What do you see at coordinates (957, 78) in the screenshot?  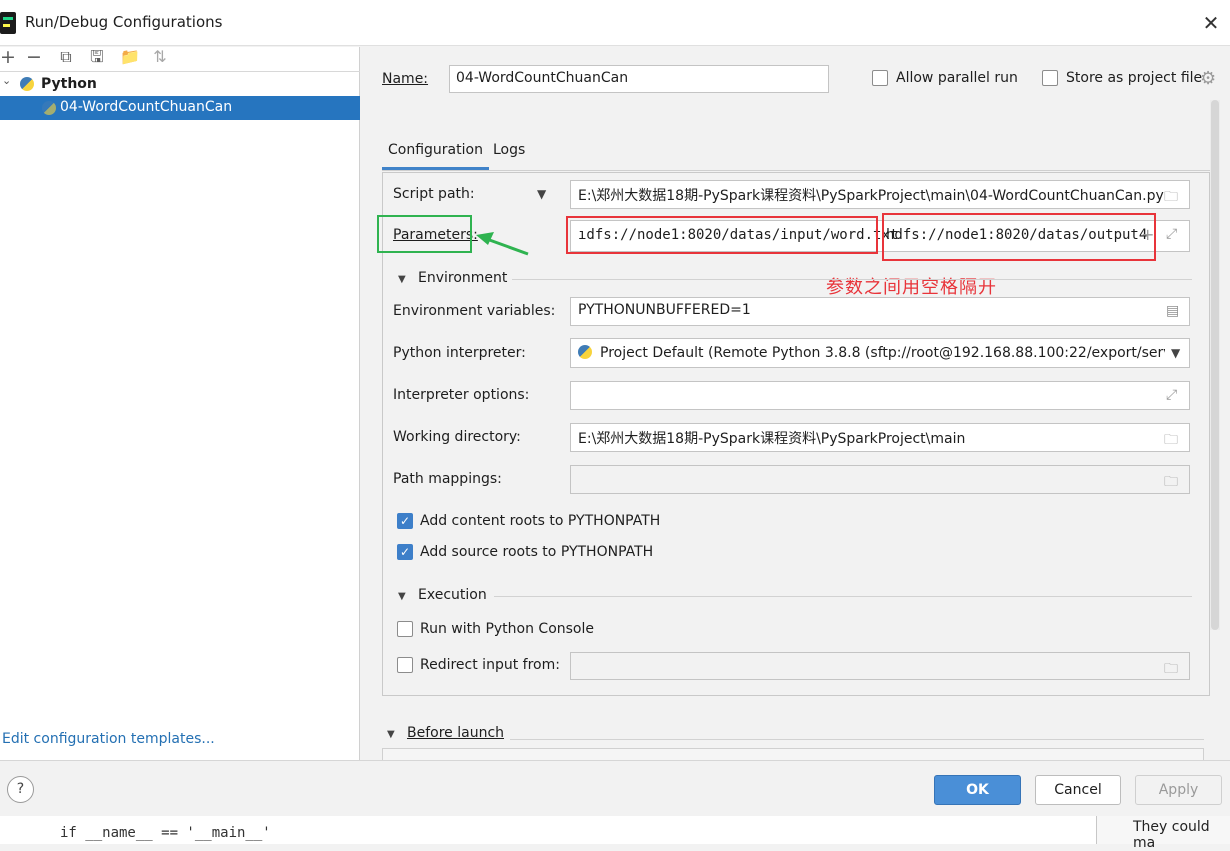 I see `allow-parallel-label: Allow parallel run` at bounding box center [957, 78].